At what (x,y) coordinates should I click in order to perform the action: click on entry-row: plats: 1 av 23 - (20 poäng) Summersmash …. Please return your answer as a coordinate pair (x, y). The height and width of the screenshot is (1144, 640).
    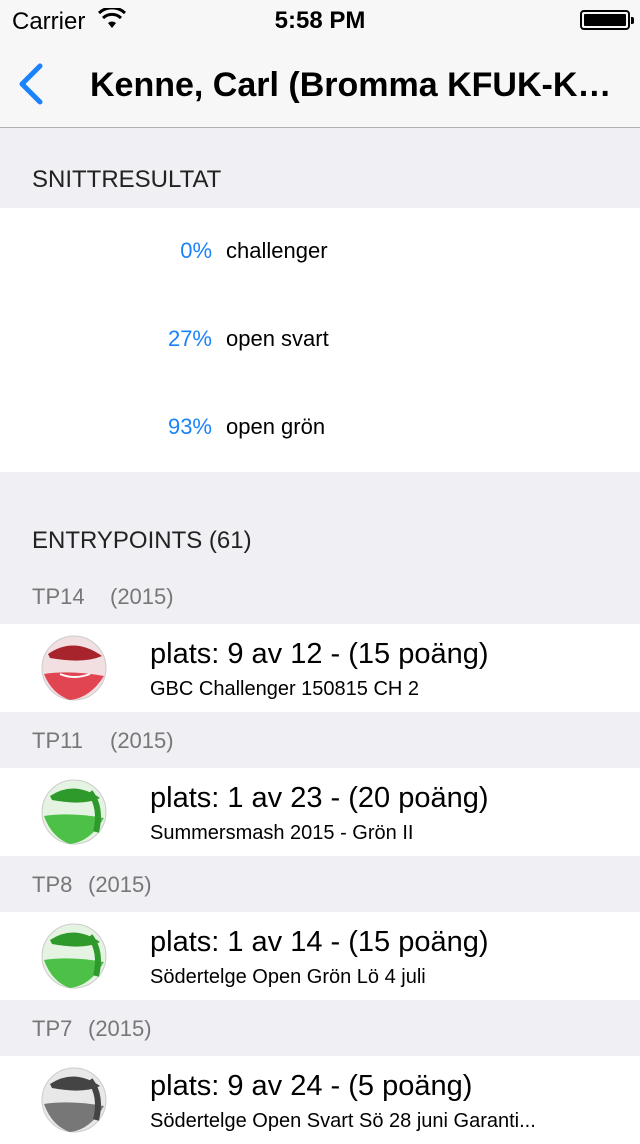
    Looking at the image, I should click on (320, 812).